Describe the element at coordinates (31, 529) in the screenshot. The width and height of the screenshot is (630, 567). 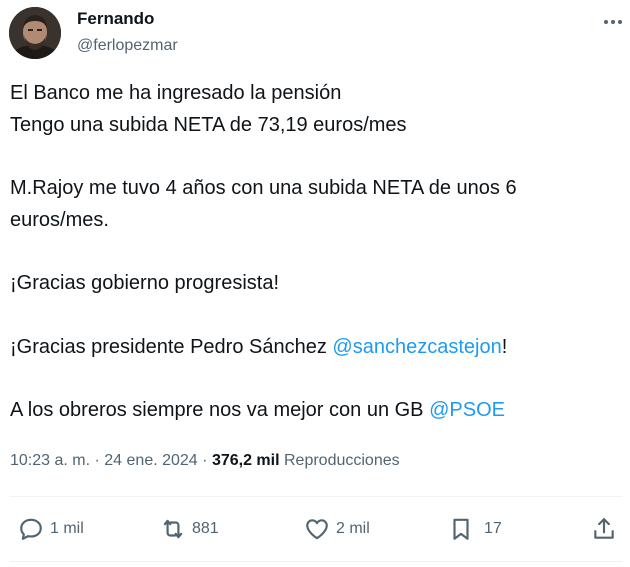
I see `reply-icon` at that location.